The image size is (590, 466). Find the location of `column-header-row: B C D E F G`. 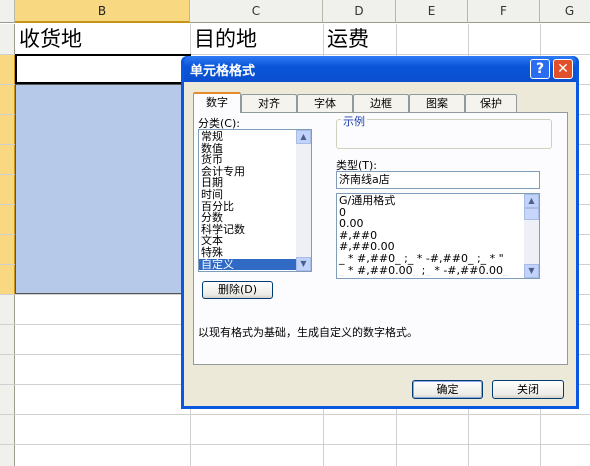

column-header-row: B C D E F G is located at coordinates (295, 12).